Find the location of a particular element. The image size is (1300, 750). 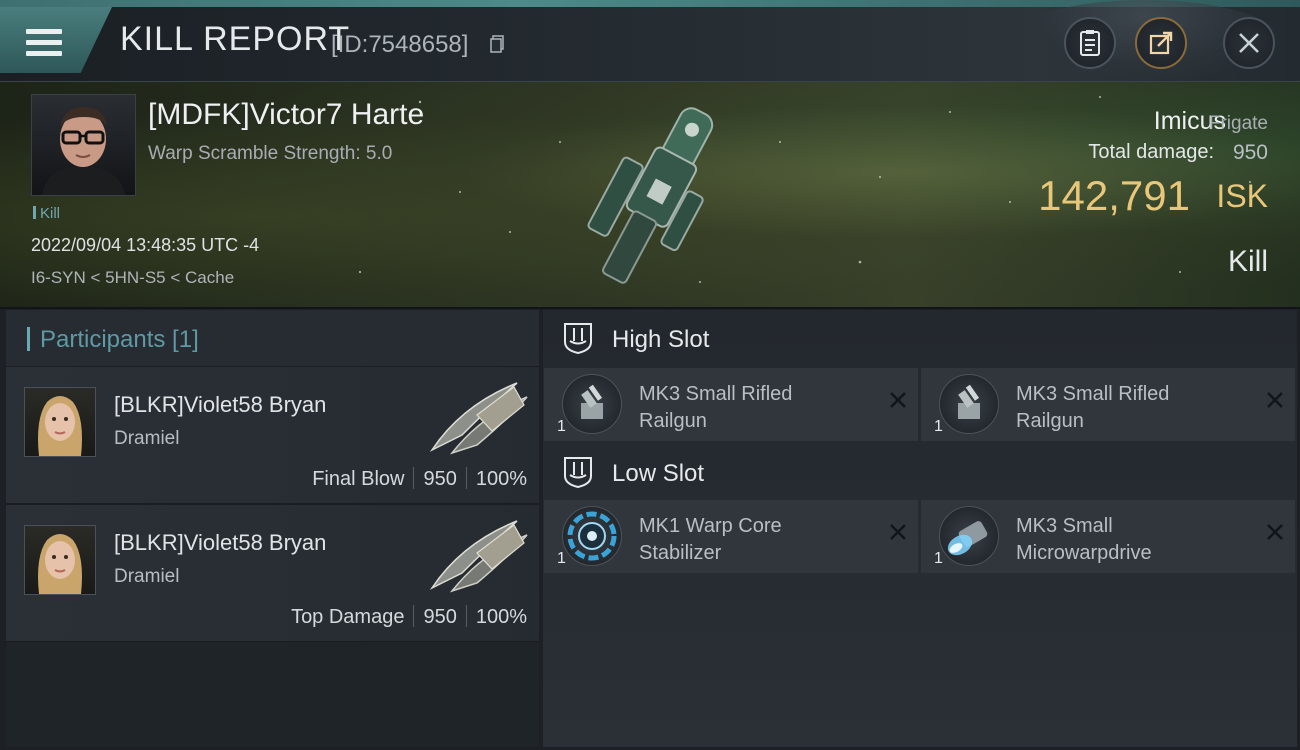

participant-stats: Final Blow 950 100% is located at coordinates (419, 479).